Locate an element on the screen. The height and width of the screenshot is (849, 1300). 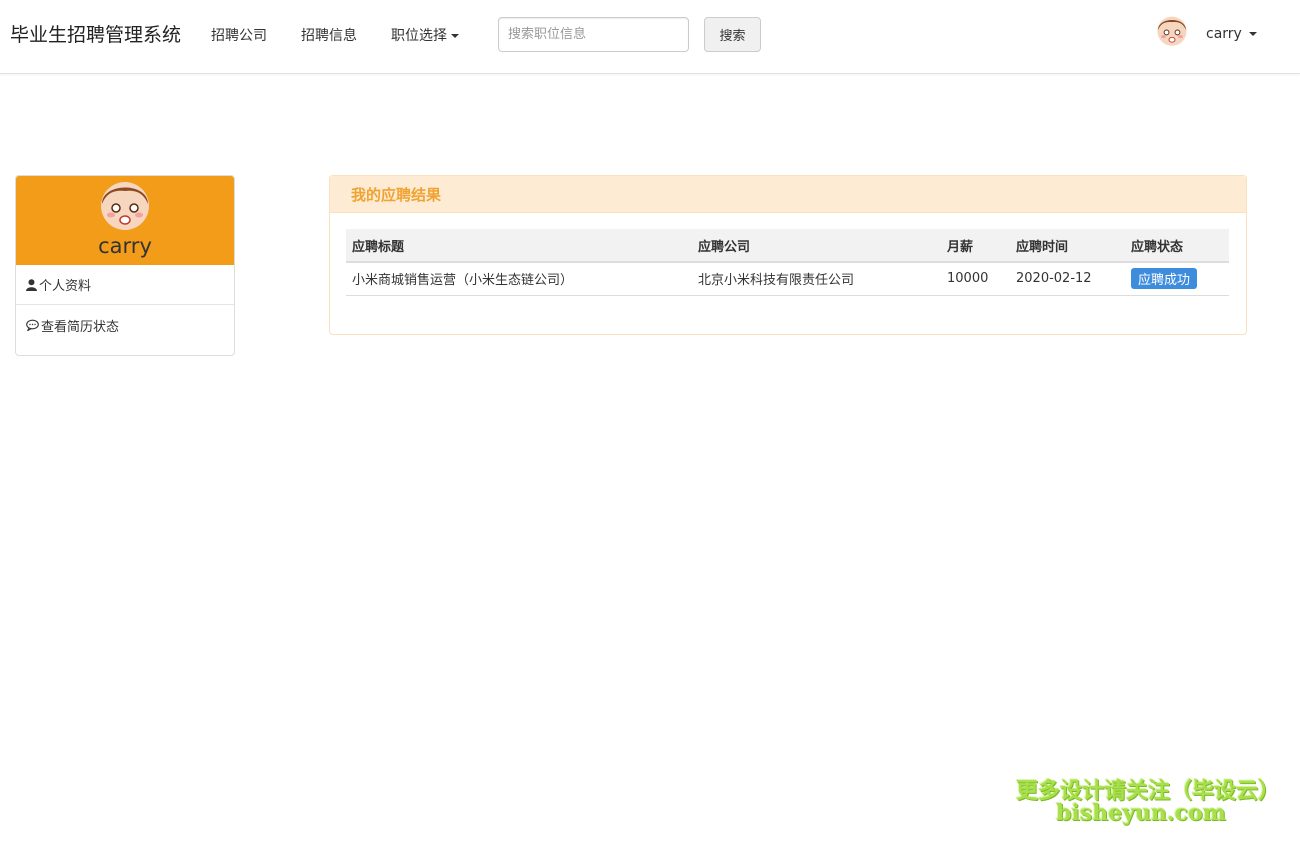
user-sidebar: carry 个人资料 查看简历状态 is located at coordinates (125, 265).